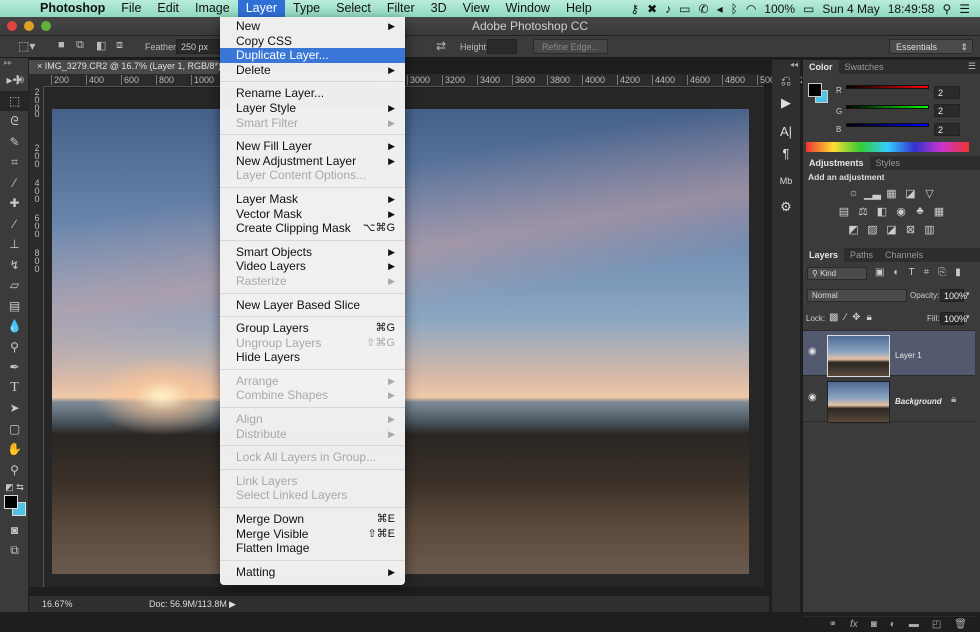 The height and width of the screenshot is (632, 980). I want to click on screen-mode-icon: ⧉, so click(14, 551).